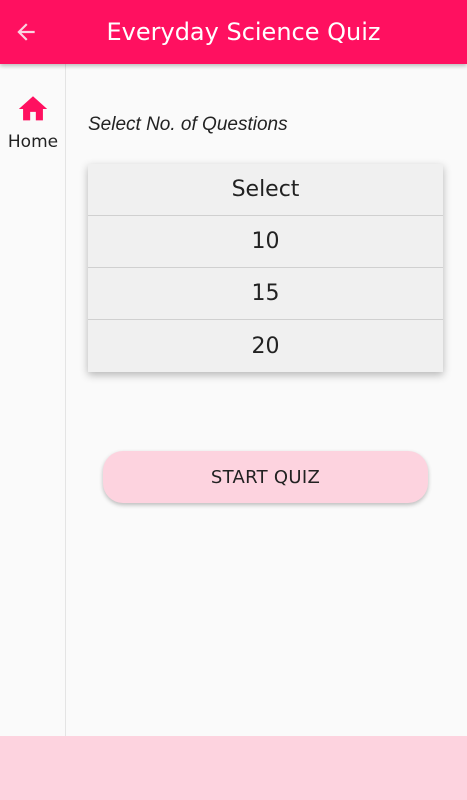  What do you see at coordinates (265, 294) in the screenshot?
I see `option-15: 15` at bounding box center [265, 294].